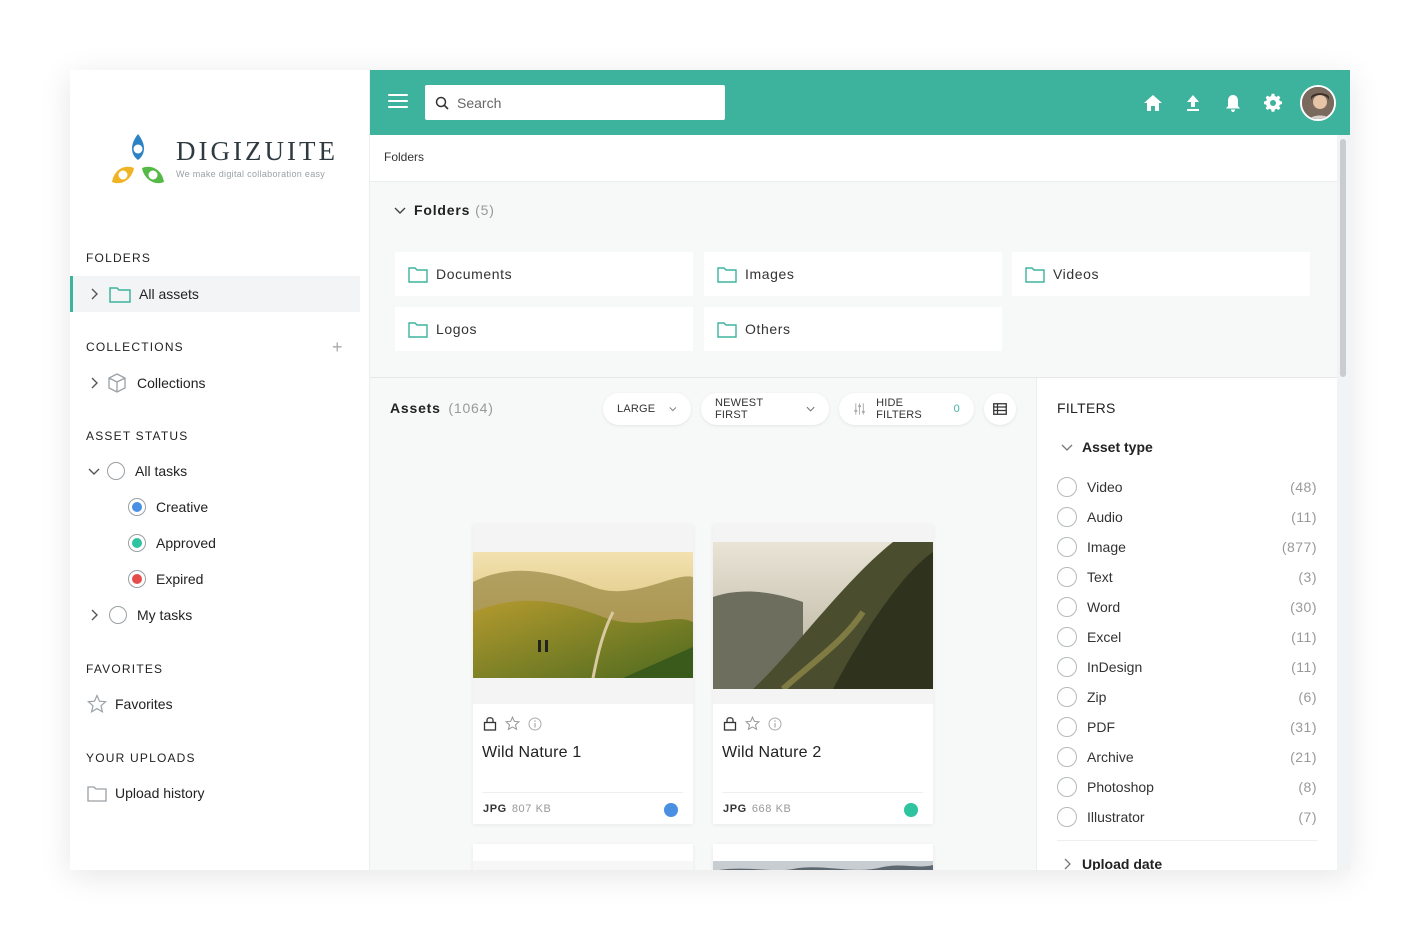 This screenshot has width=1420, height=940. I want to click on scrollbar-thumb, so click(1343, 258).